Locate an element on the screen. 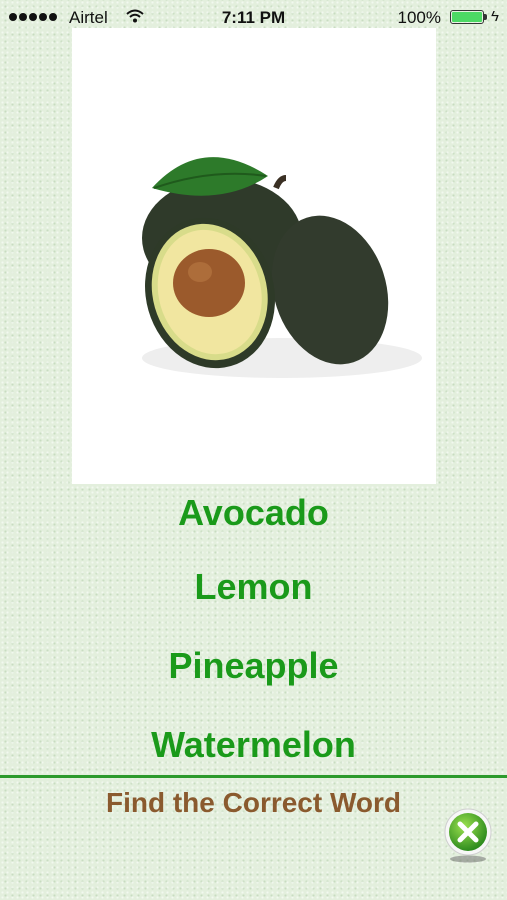 The width and height of the screenshot is (507, 900). option-avocado: Avocado is located at coordinates (253, 513).